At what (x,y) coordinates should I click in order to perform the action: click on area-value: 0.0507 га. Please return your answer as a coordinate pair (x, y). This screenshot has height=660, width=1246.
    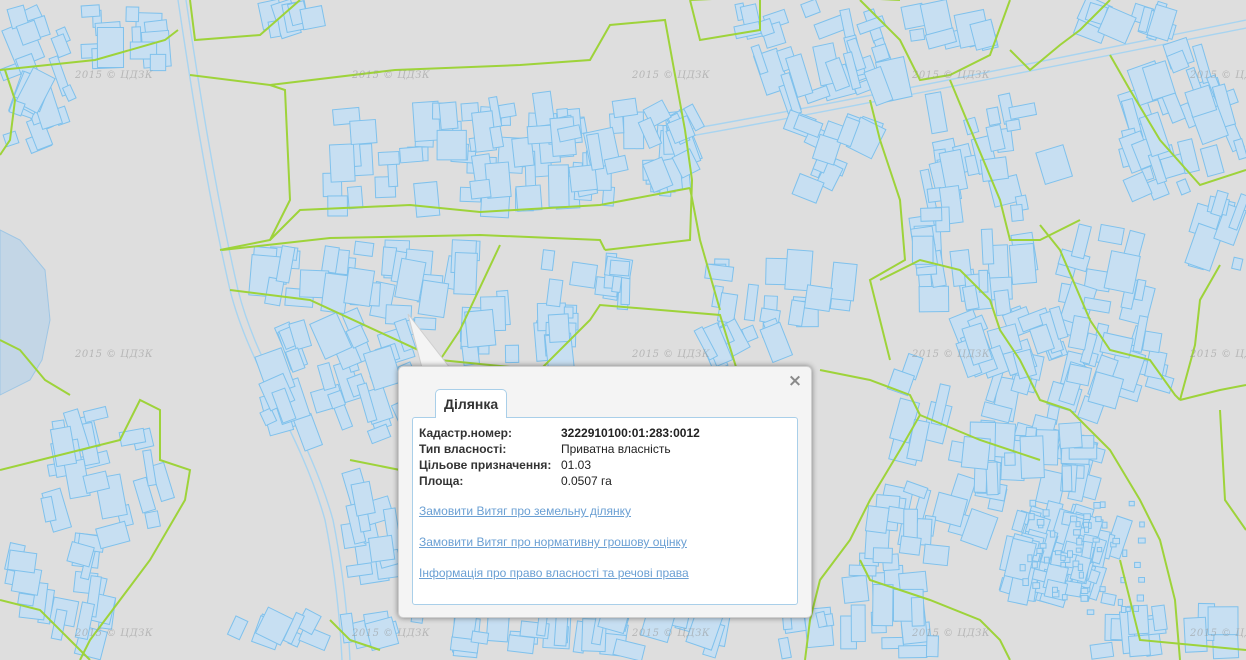
    Looking at the image, I should click on (586, 481).